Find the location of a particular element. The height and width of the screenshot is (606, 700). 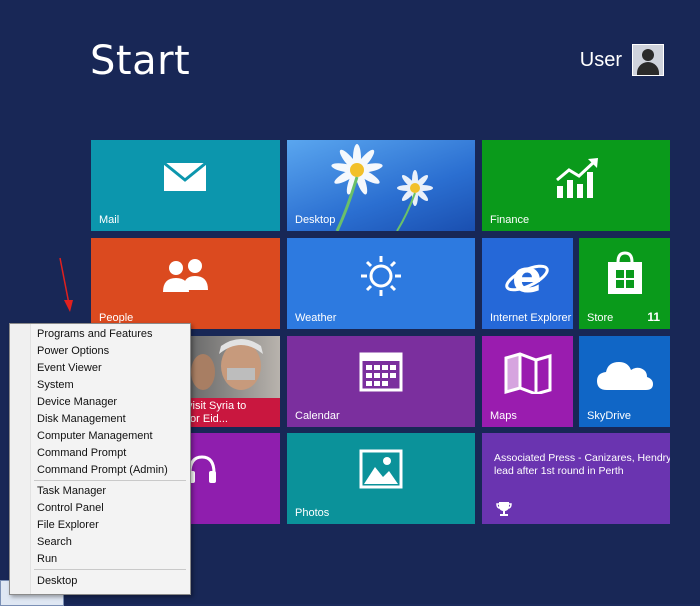

store-bag-icon is located at coordinates (625, 272).